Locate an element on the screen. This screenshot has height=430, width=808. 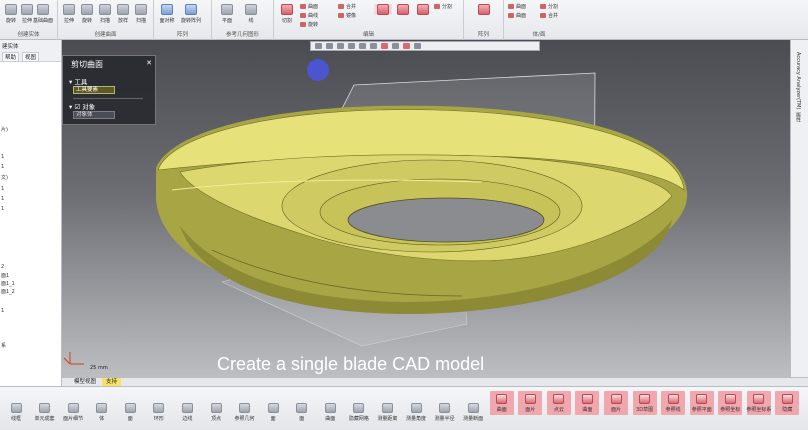
bottom-tool-button: 顶点 is located at coordinates (216, 412).